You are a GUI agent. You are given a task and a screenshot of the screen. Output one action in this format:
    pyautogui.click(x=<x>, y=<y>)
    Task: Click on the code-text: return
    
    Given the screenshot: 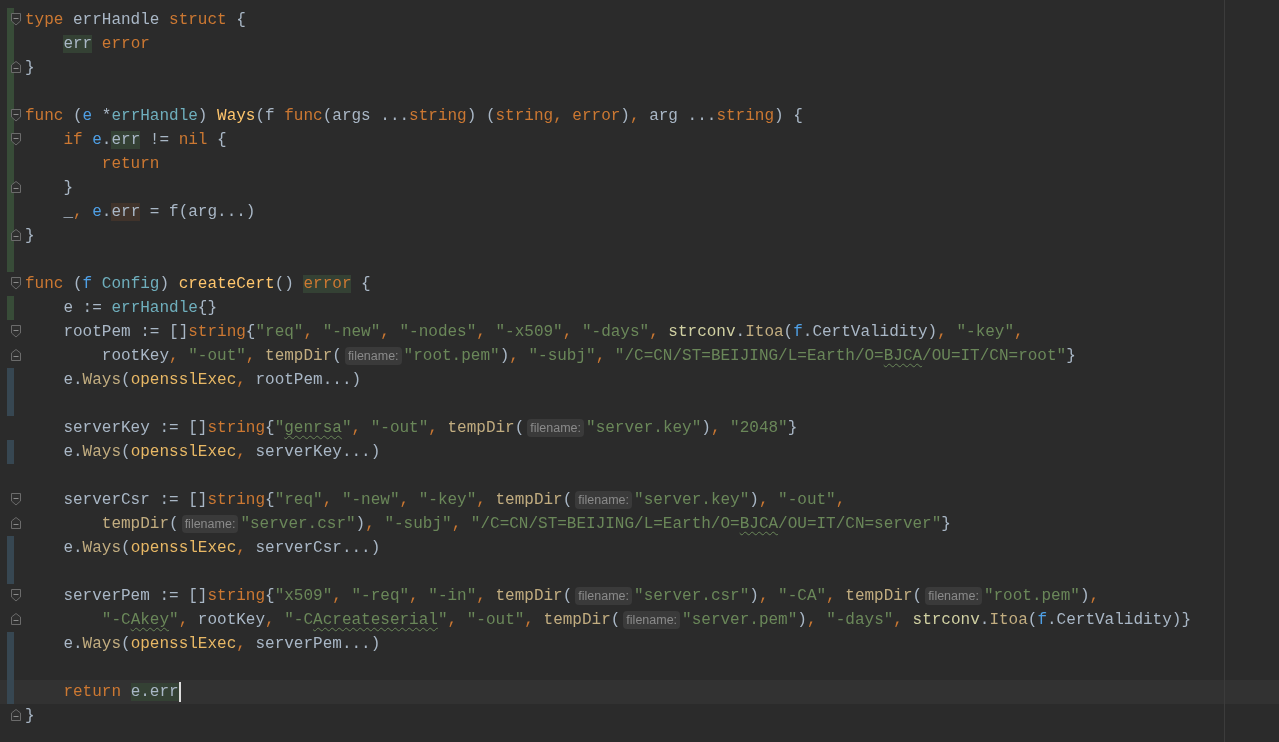 What is the action you would take?
    pyautogui.click(x=130, y=164)
    